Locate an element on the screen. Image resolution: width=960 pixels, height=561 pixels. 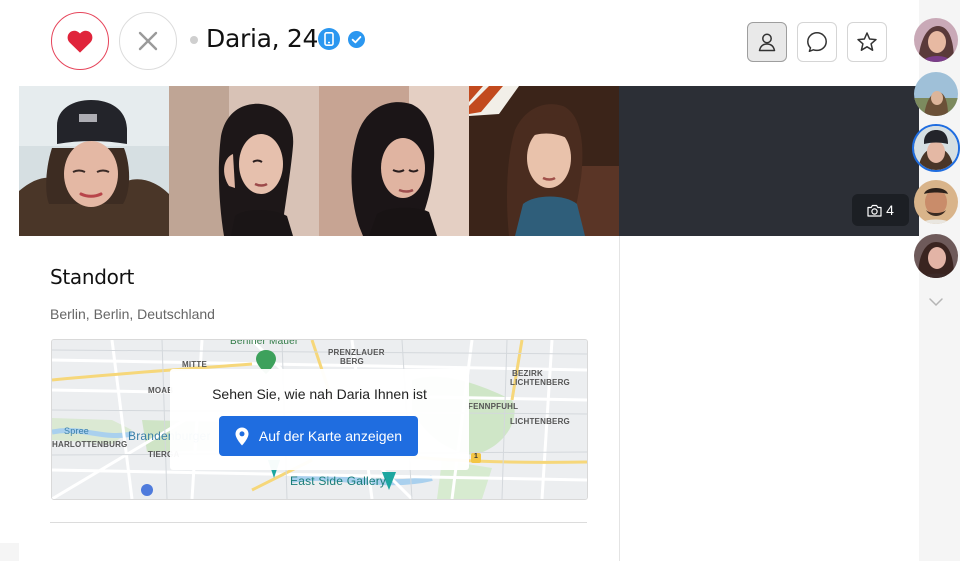
map-label-lichtenberg-top: LICHTENBERG is located at coordinates (540, 382).